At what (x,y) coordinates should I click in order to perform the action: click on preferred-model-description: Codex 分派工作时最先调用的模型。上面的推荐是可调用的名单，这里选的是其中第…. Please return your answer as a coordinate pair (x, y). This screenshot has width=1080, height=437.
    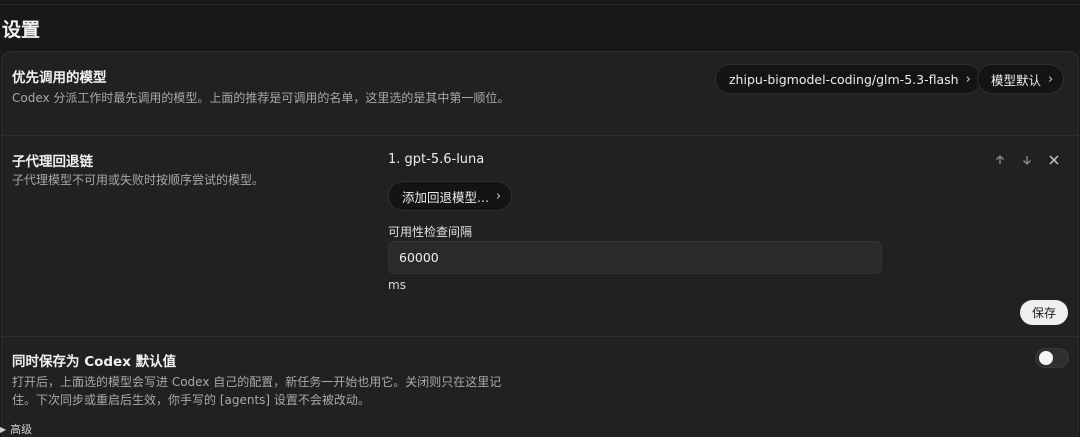
    Looking at the image, I should click on (261, 98).